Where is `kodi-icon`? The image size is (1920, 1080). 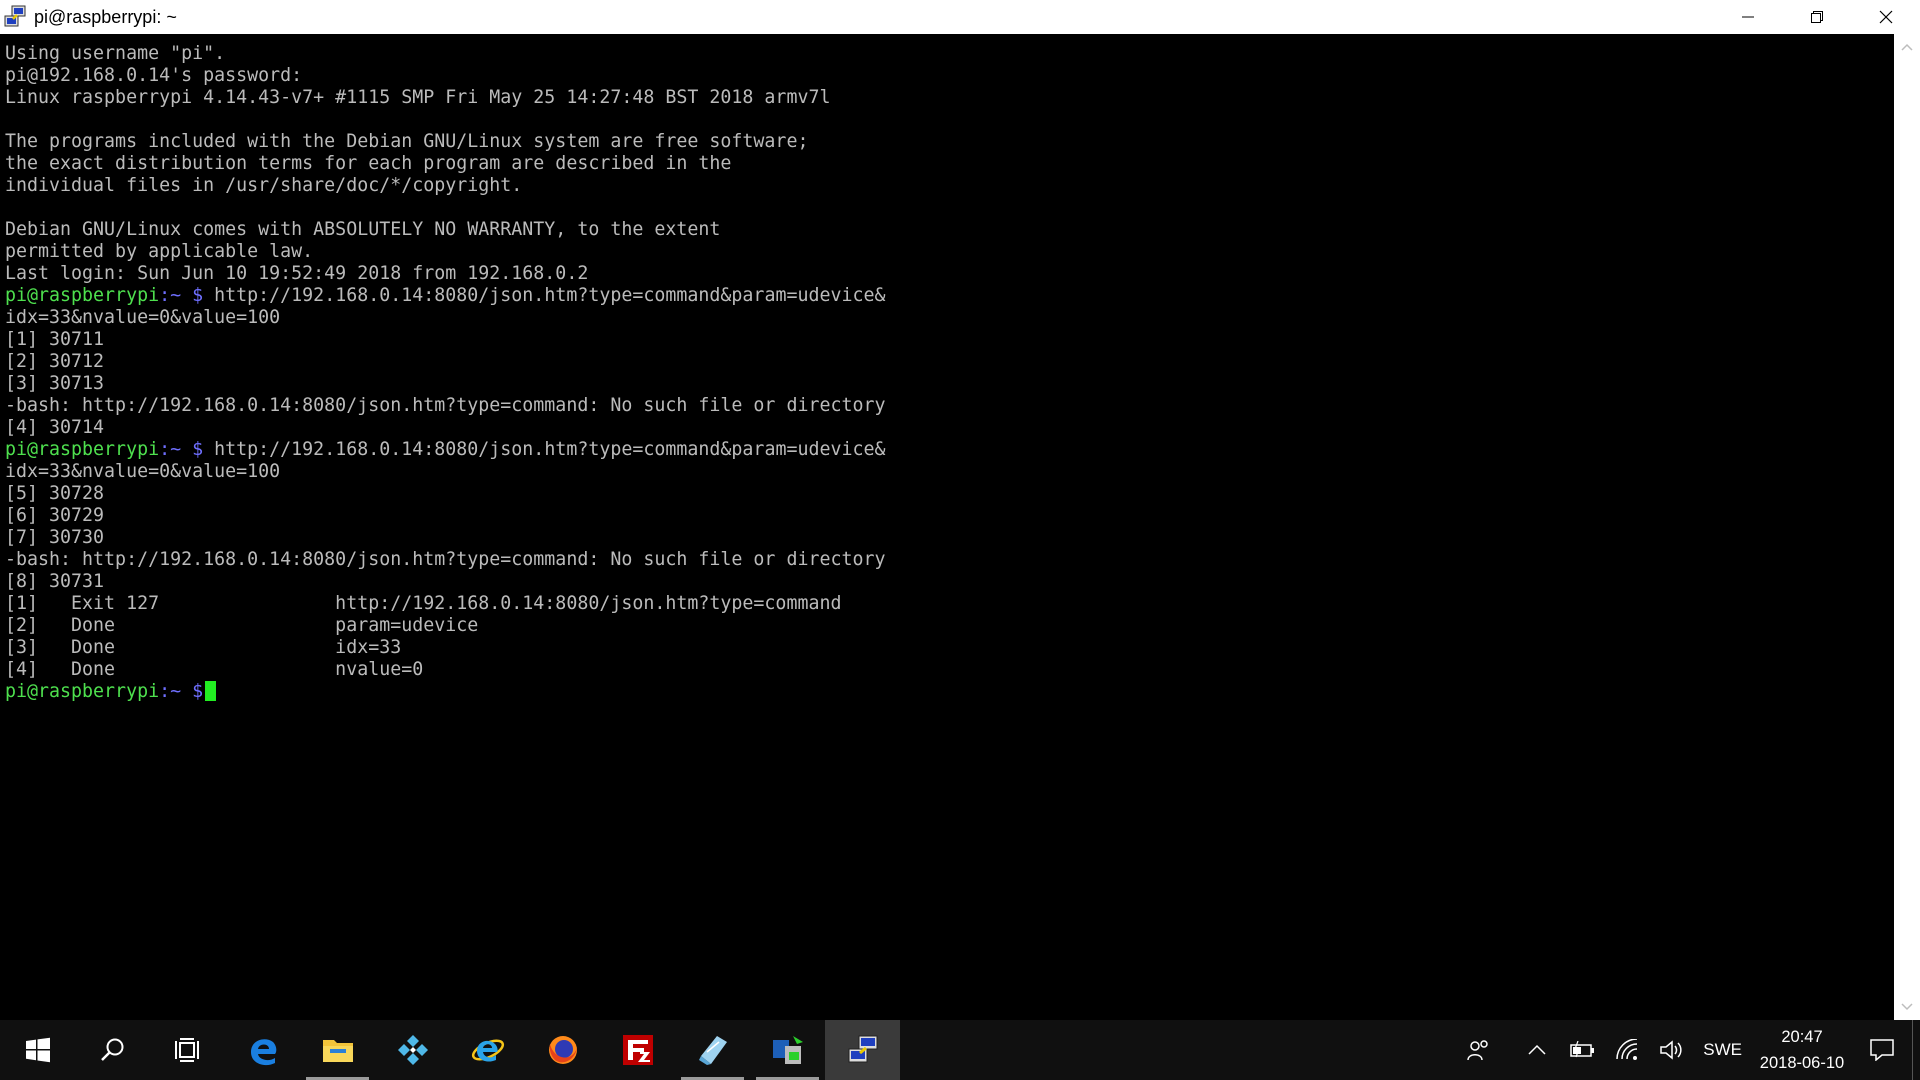 kodi-icon is located at coordinates (412, 1050).